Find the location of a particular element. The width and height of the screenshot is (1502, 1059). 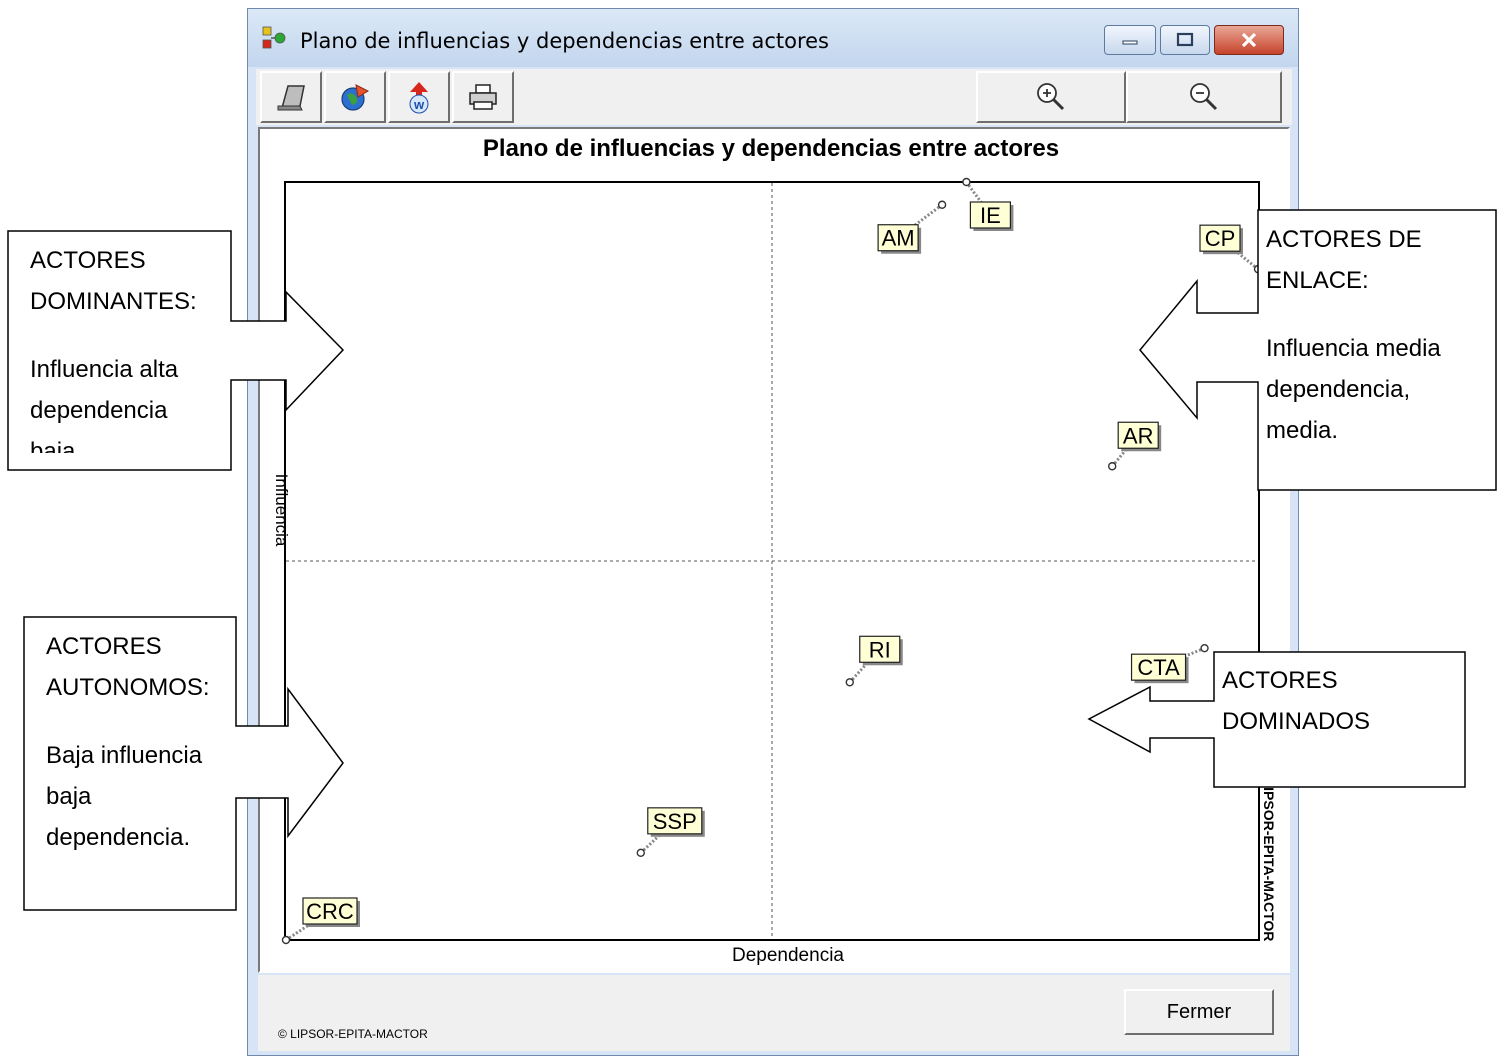

actor-label: CP is located at coordinates (1220, 238).